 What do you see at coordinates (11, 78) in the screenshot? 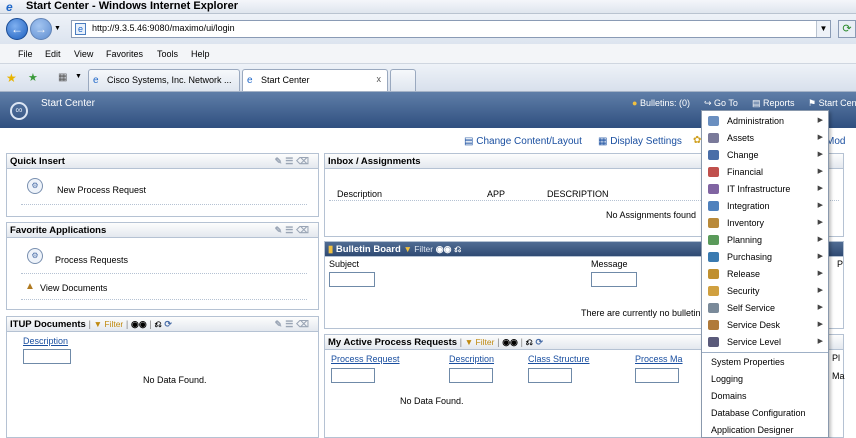
I see `favorites-star-icon: ★` at bounding box center [11, 78].